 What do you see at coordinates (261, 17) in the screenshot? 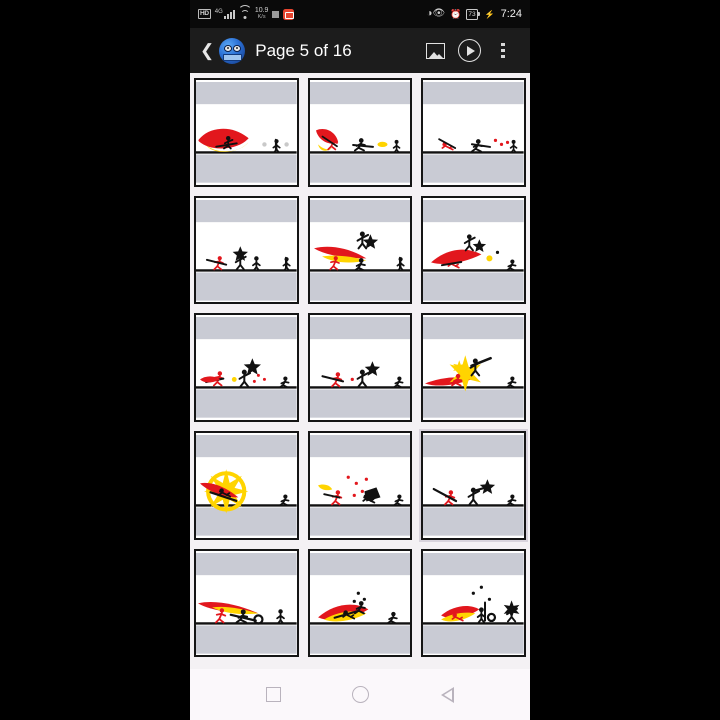
I see `data-rate-unit: K/s` at bounding box center [261, 17].